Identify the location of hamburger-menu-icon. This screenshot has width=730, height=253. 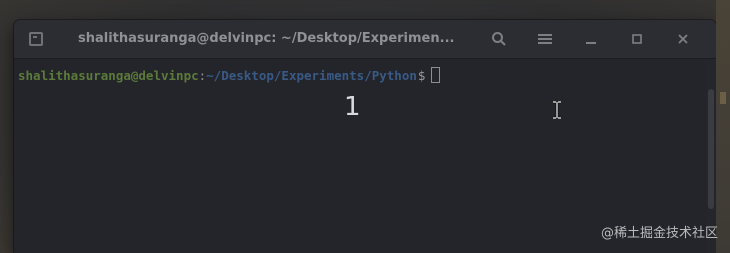
(545, 39).